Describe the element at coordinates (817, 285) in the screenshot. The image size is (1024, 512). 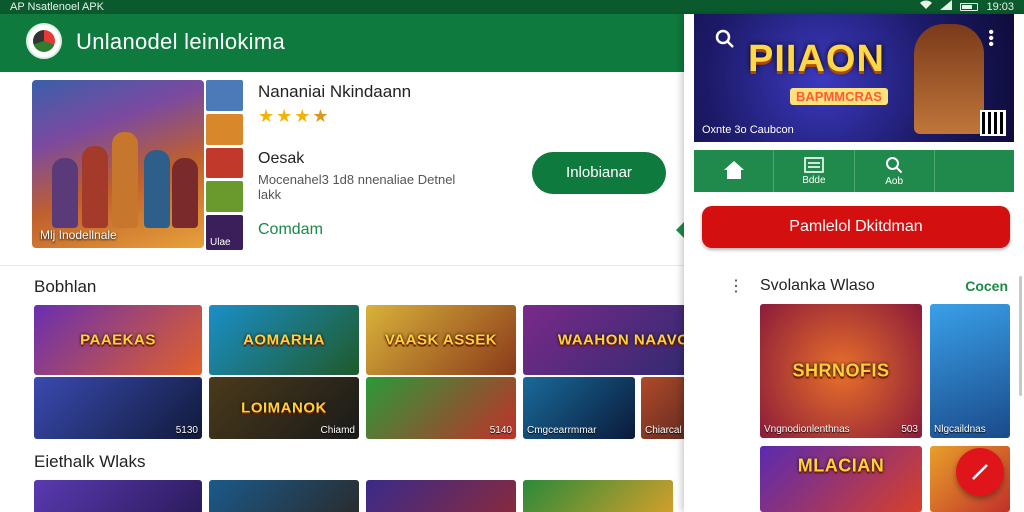
I see `panel-section-title: Svolanka Wlaso` at that location.